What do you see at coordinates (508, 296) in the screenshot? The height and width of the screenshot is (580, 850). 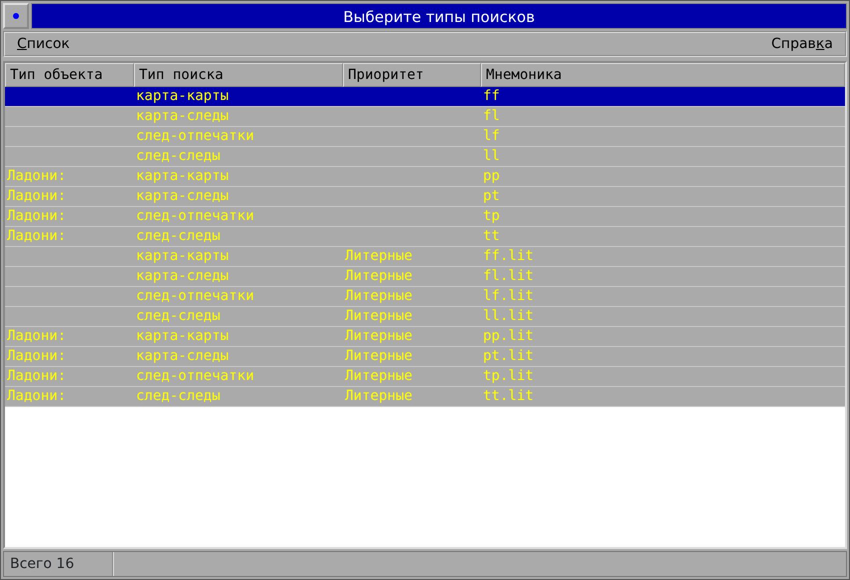 I see `table-cell: lf.lit` at bounding box center [508, 296].